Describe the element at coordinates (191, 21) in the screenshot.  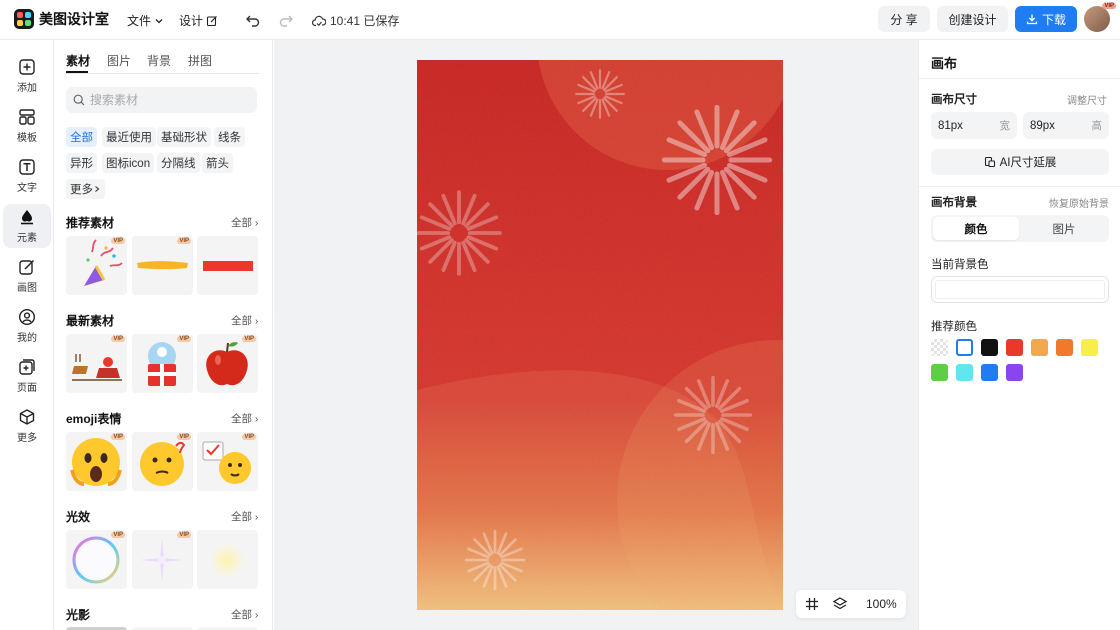
I see `design-menu-label: 设计` at that location.